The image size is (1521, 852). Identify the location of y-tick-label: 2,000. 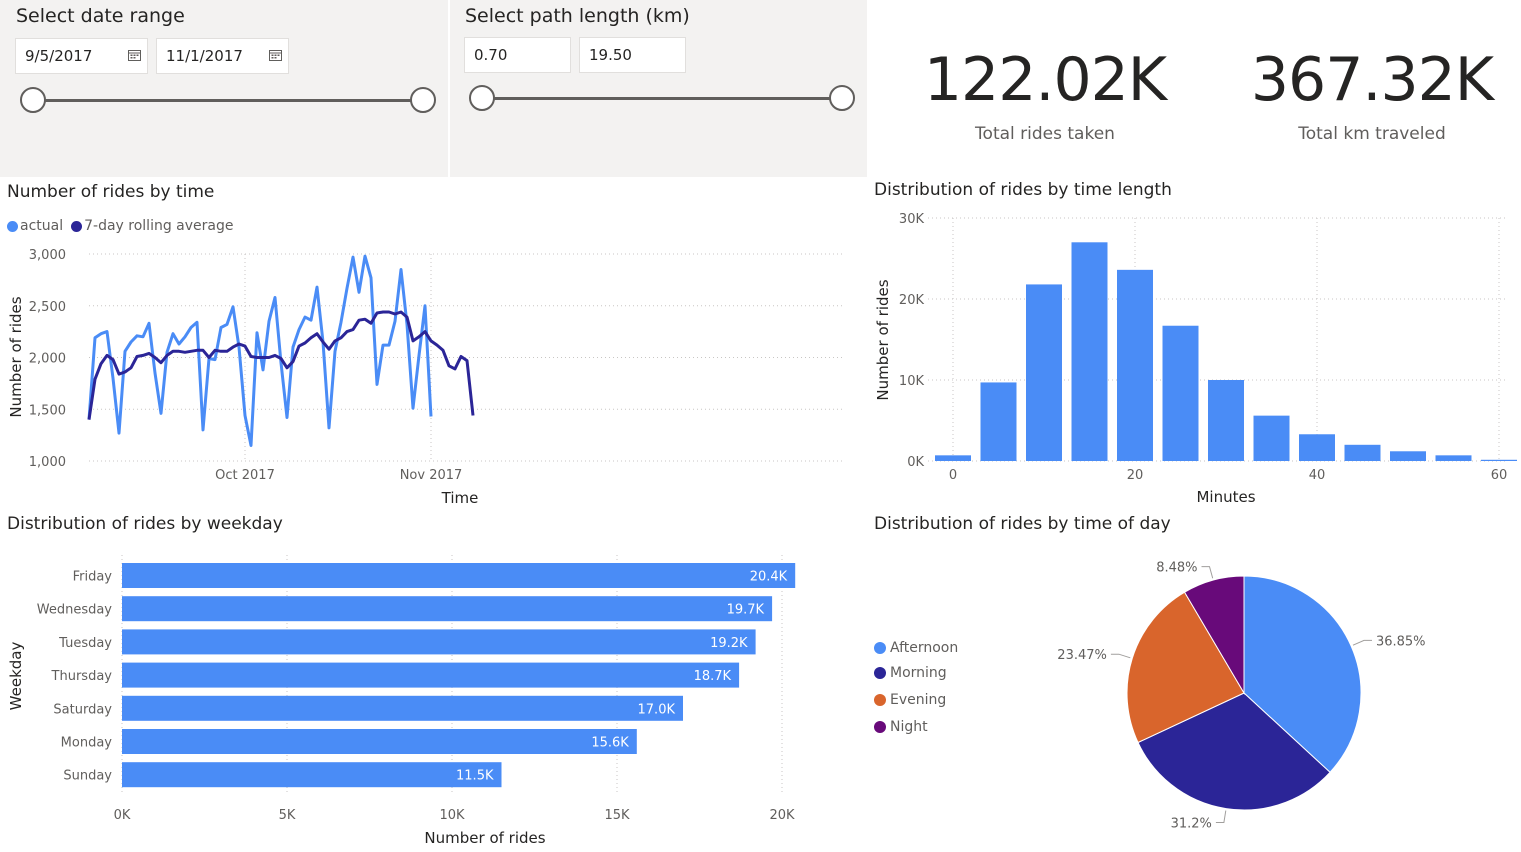
(47, 359).